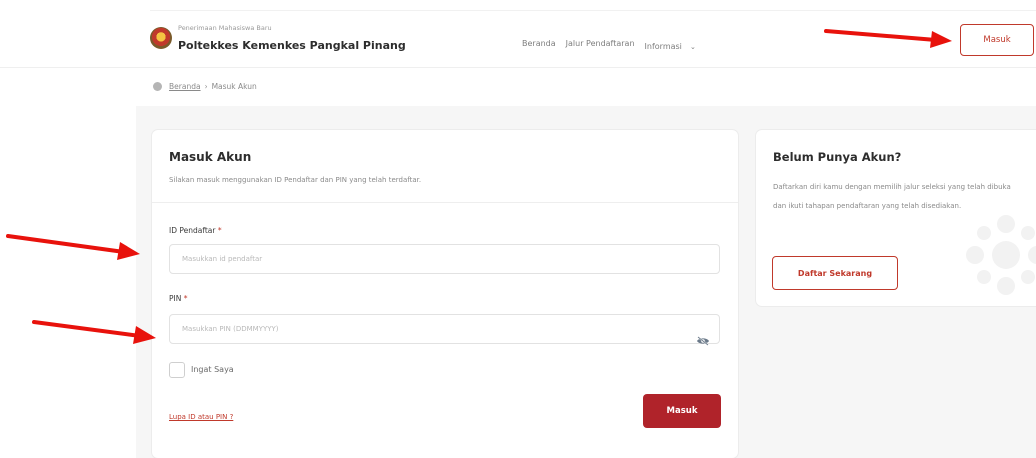  I want to click on header-login-button: Masuk, so click(997, 40).